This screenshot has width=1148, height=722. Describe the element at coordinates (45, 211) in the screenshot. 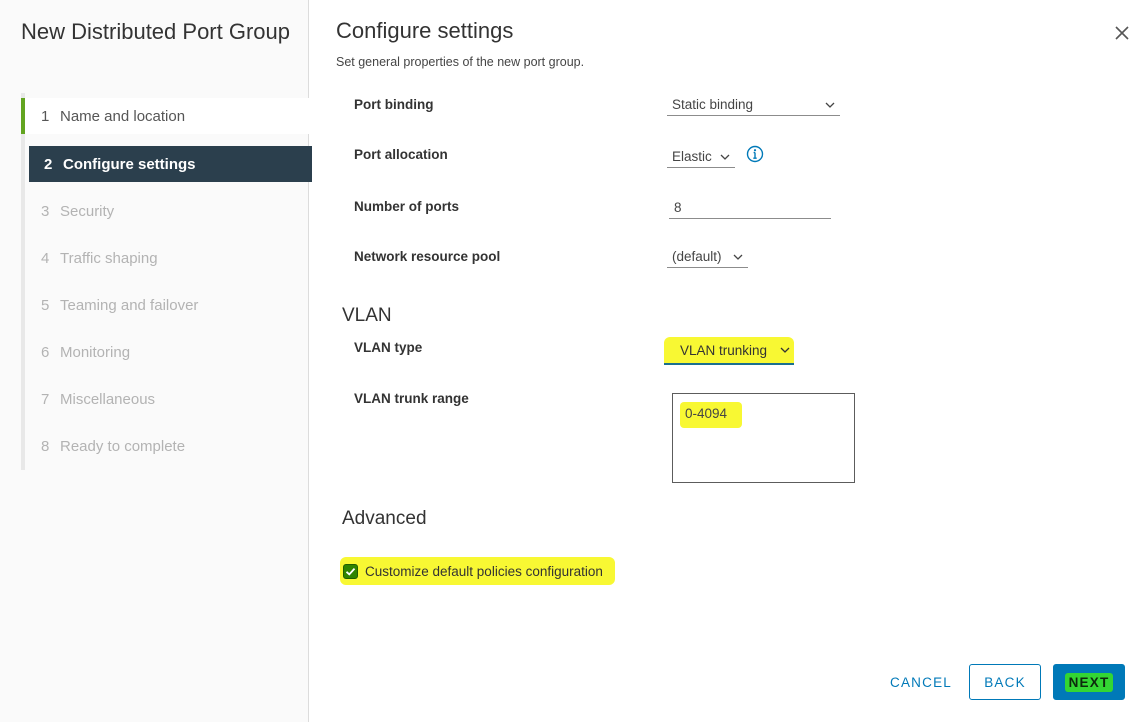

I see `step-number: 3` at that location.